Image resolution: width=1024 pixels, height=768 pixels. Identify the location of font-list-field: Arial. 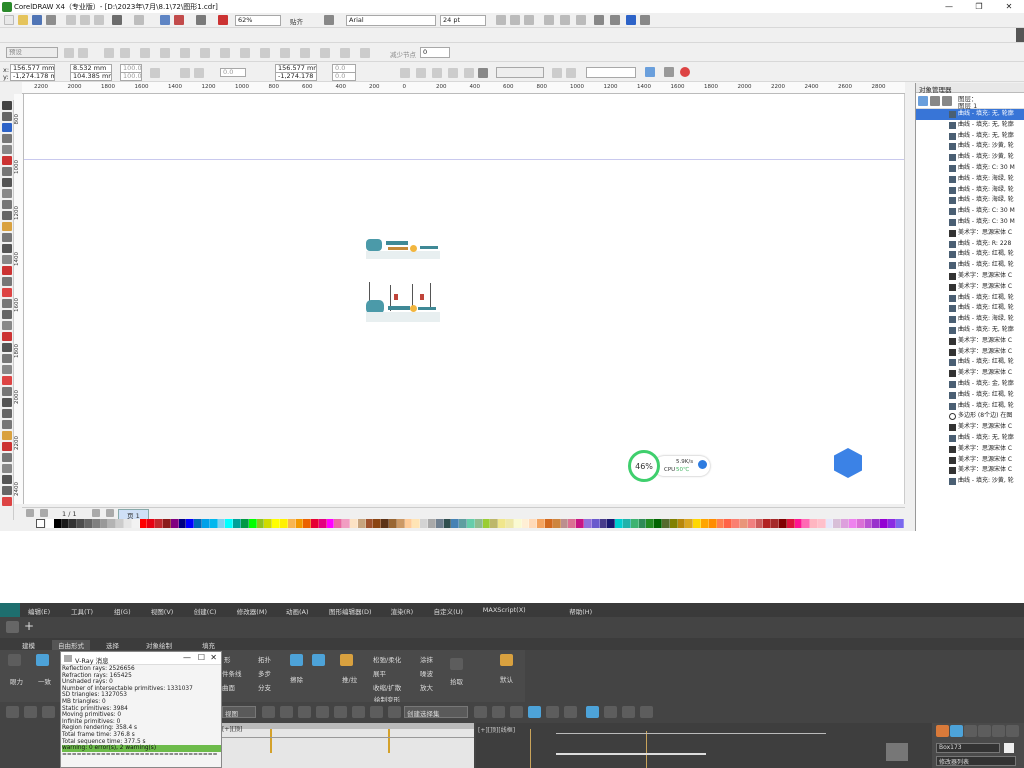
(391, 20).